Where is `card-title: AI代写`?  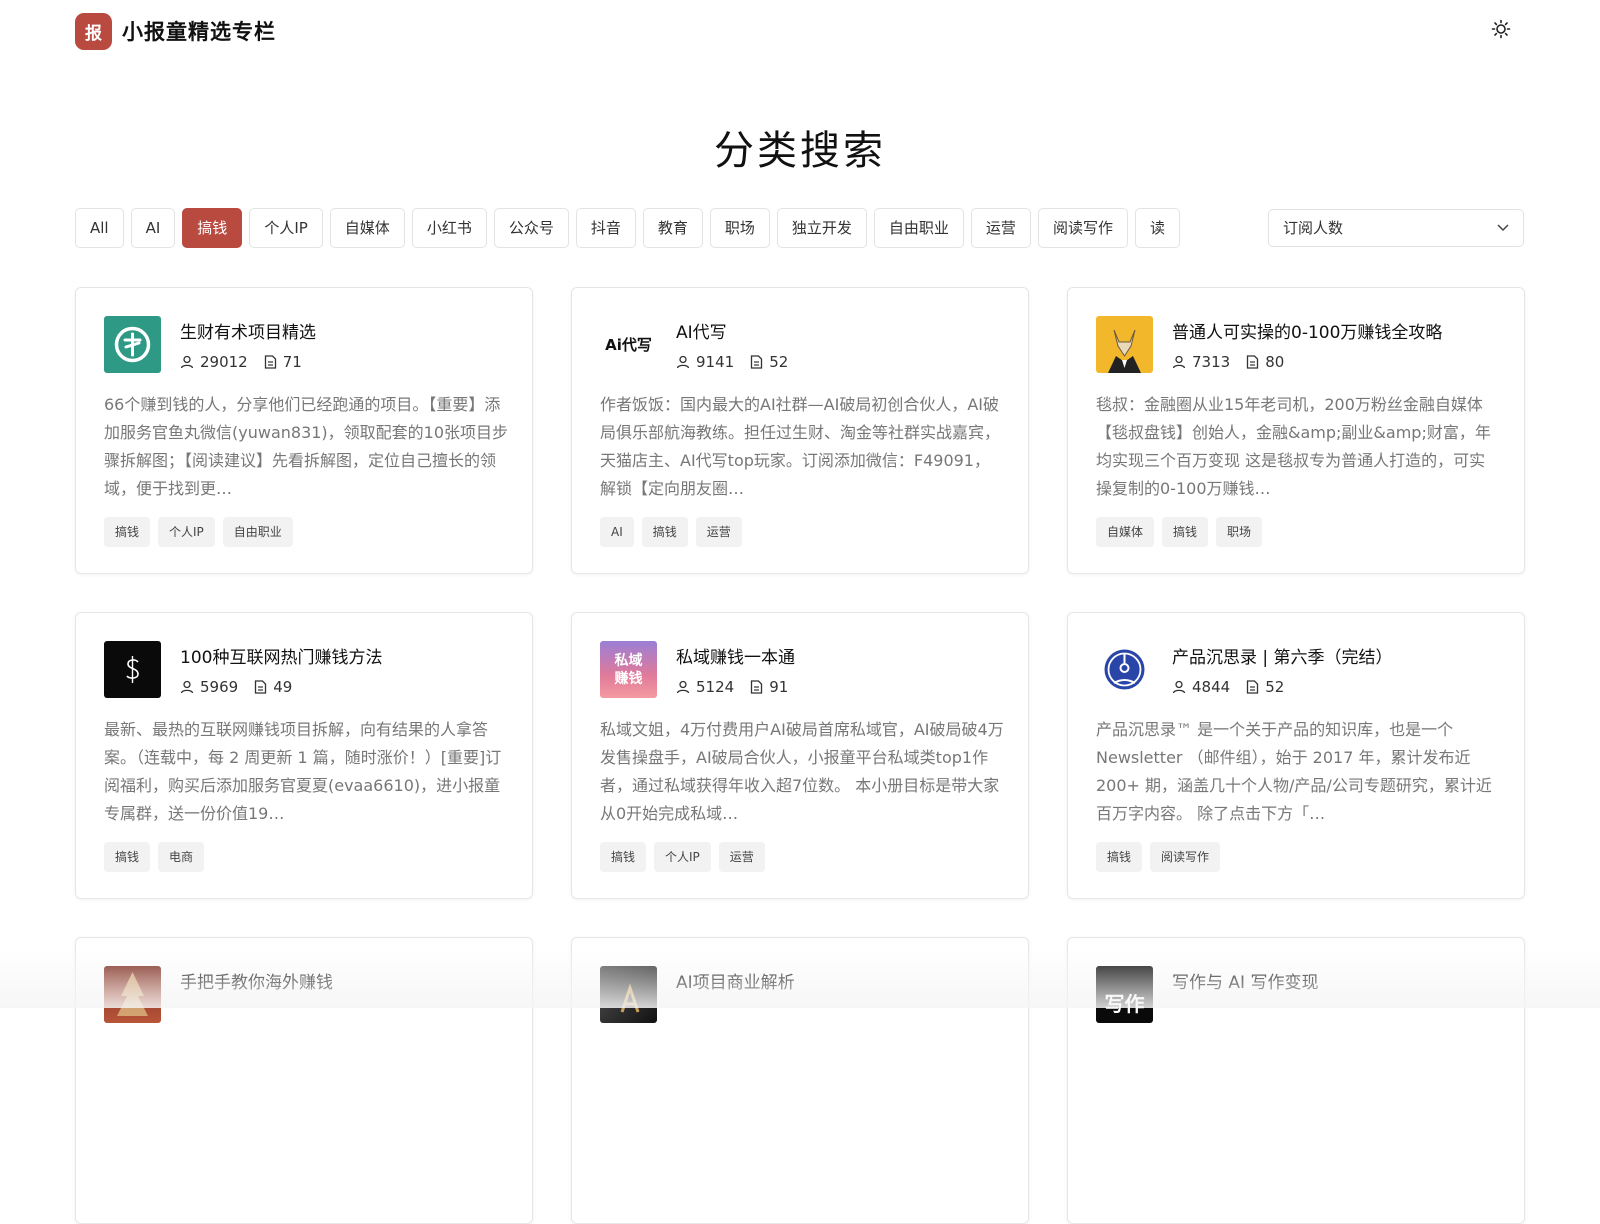 card-title: AI代写 is located at coordinates (701, 330).